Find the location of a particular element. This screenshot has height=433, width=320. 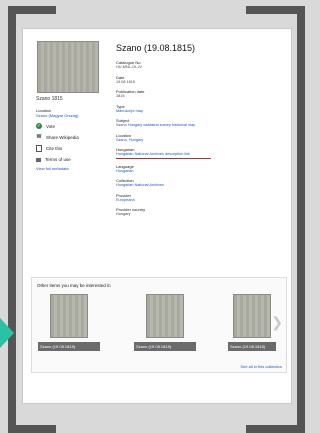

field-language: Language Hungarian is located at coordinates (201, 169).